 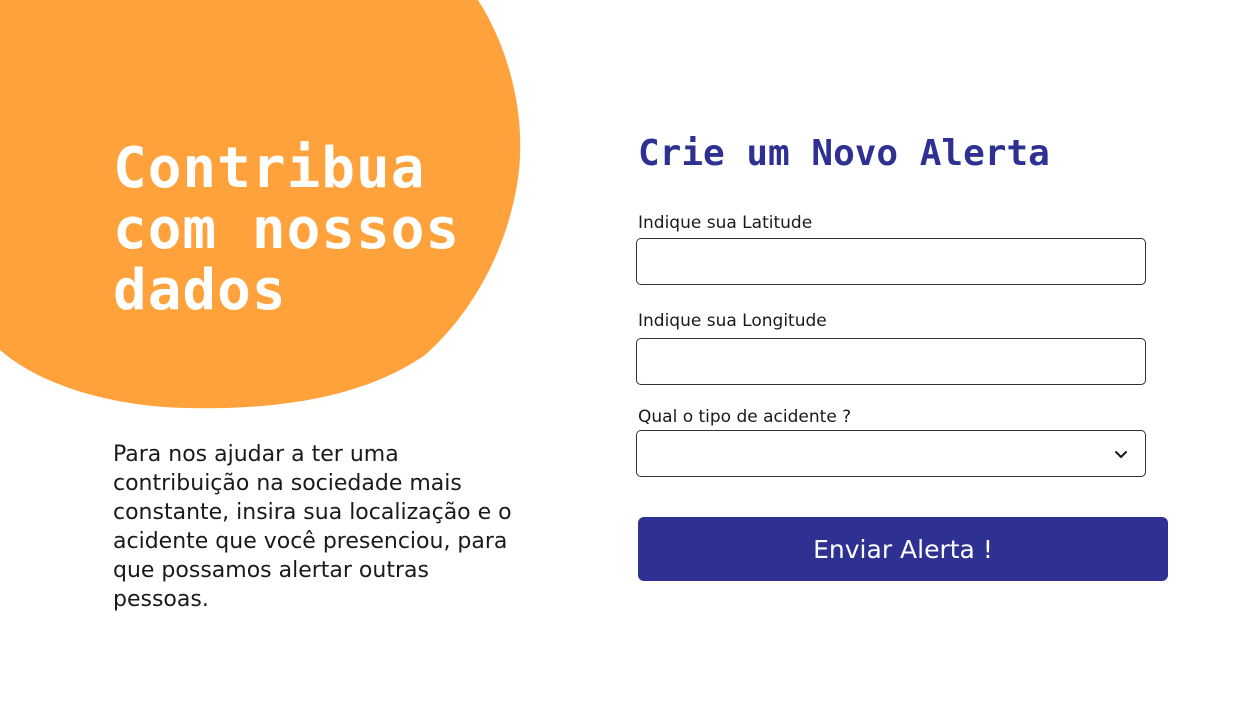 What do you see at coordinates (161, 599) in the screenshot?
I see `description-line: pessoas.` at bounding box center [161, 599].